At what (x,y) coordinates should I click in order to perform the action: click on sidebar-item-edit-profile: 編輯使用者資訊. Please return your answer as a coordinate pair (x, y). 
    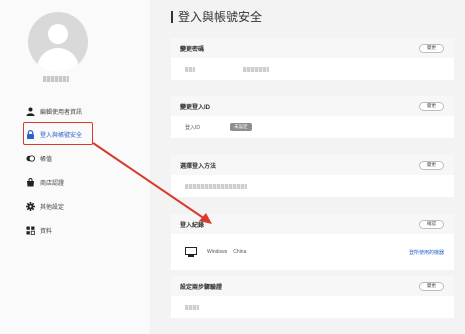
    Looking at the image, I should click on (54, 111).